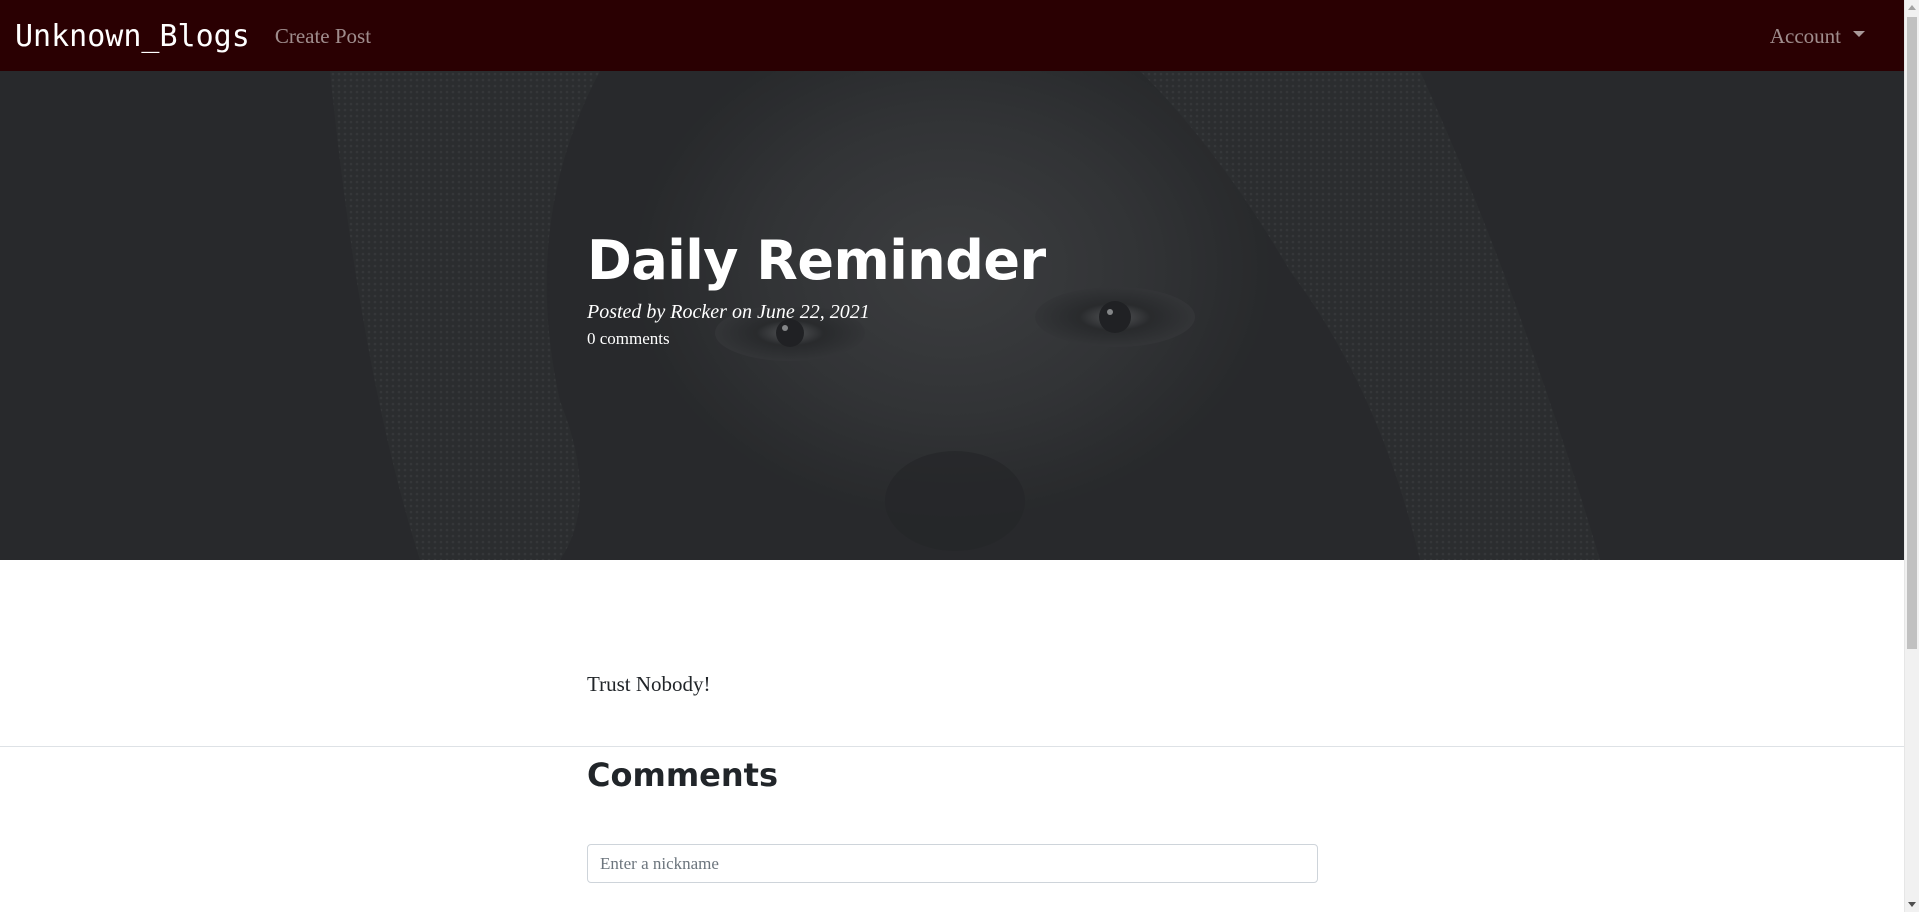 The image size is (1919, 912). I want to click on scroll-up-icon, so click(1912, 7).